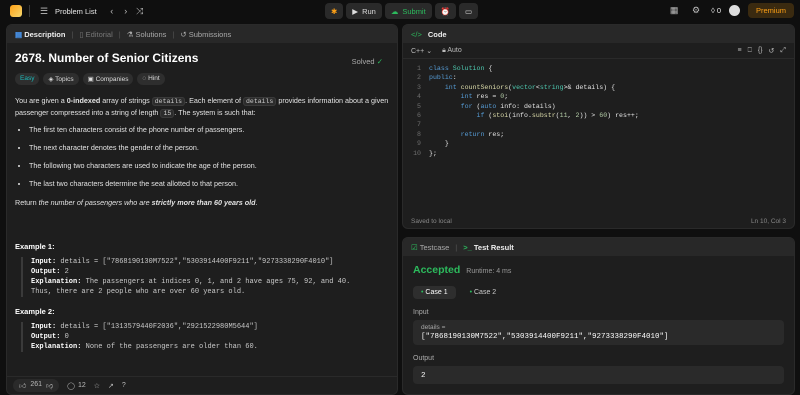  Describe the element at coordinates (598, 143) in the screenshot. I see `code-line: 9 }` at that location.